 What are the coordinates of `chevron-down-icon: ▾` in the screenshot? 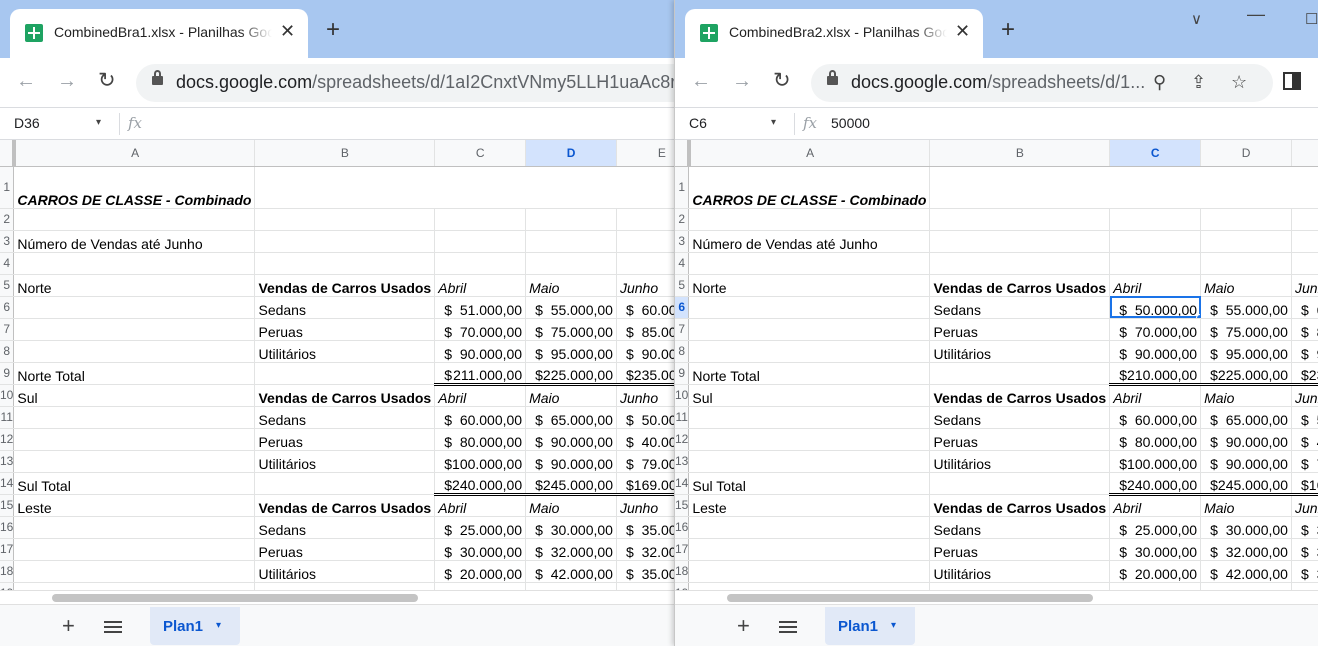 It's located at (893, 625).